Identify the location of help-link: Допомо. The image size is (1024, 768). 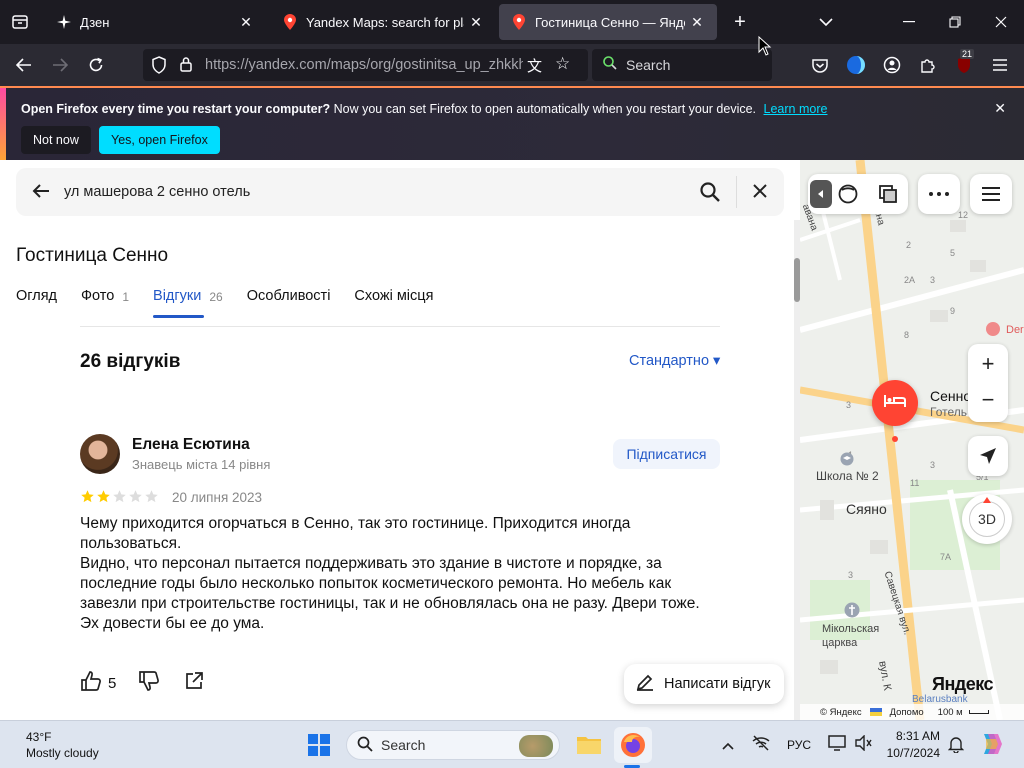
(907, 712).